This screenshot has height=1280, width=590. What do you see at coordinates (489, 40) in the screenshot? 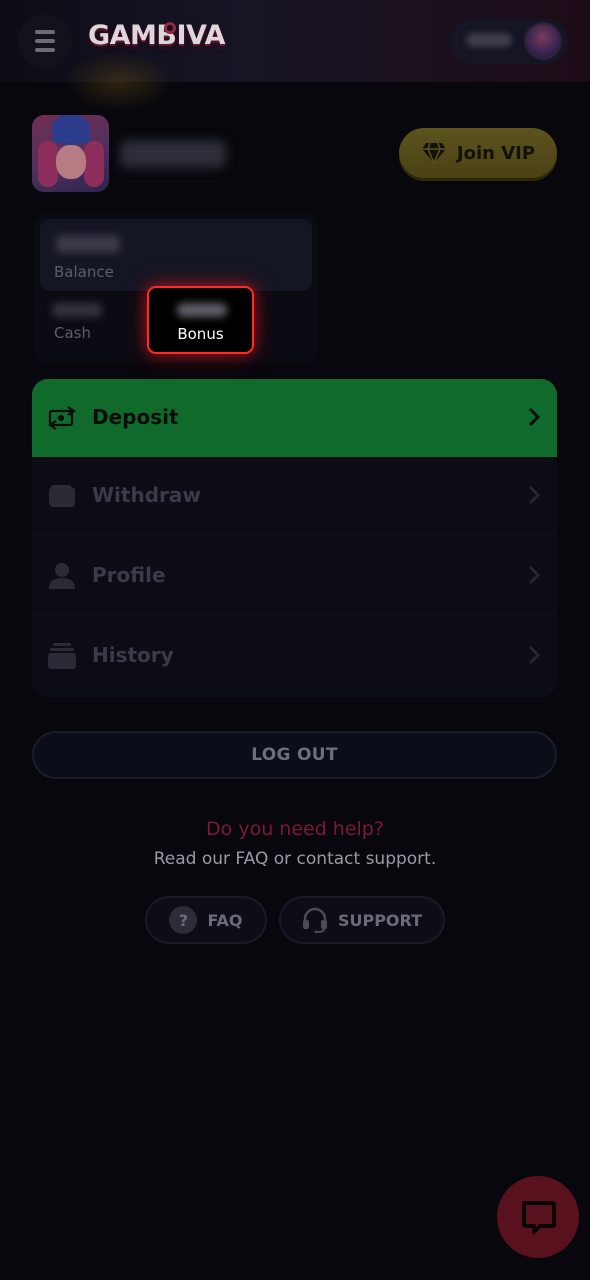
I see `header-balance-amount-hidden` at bounding box center [489, 40].